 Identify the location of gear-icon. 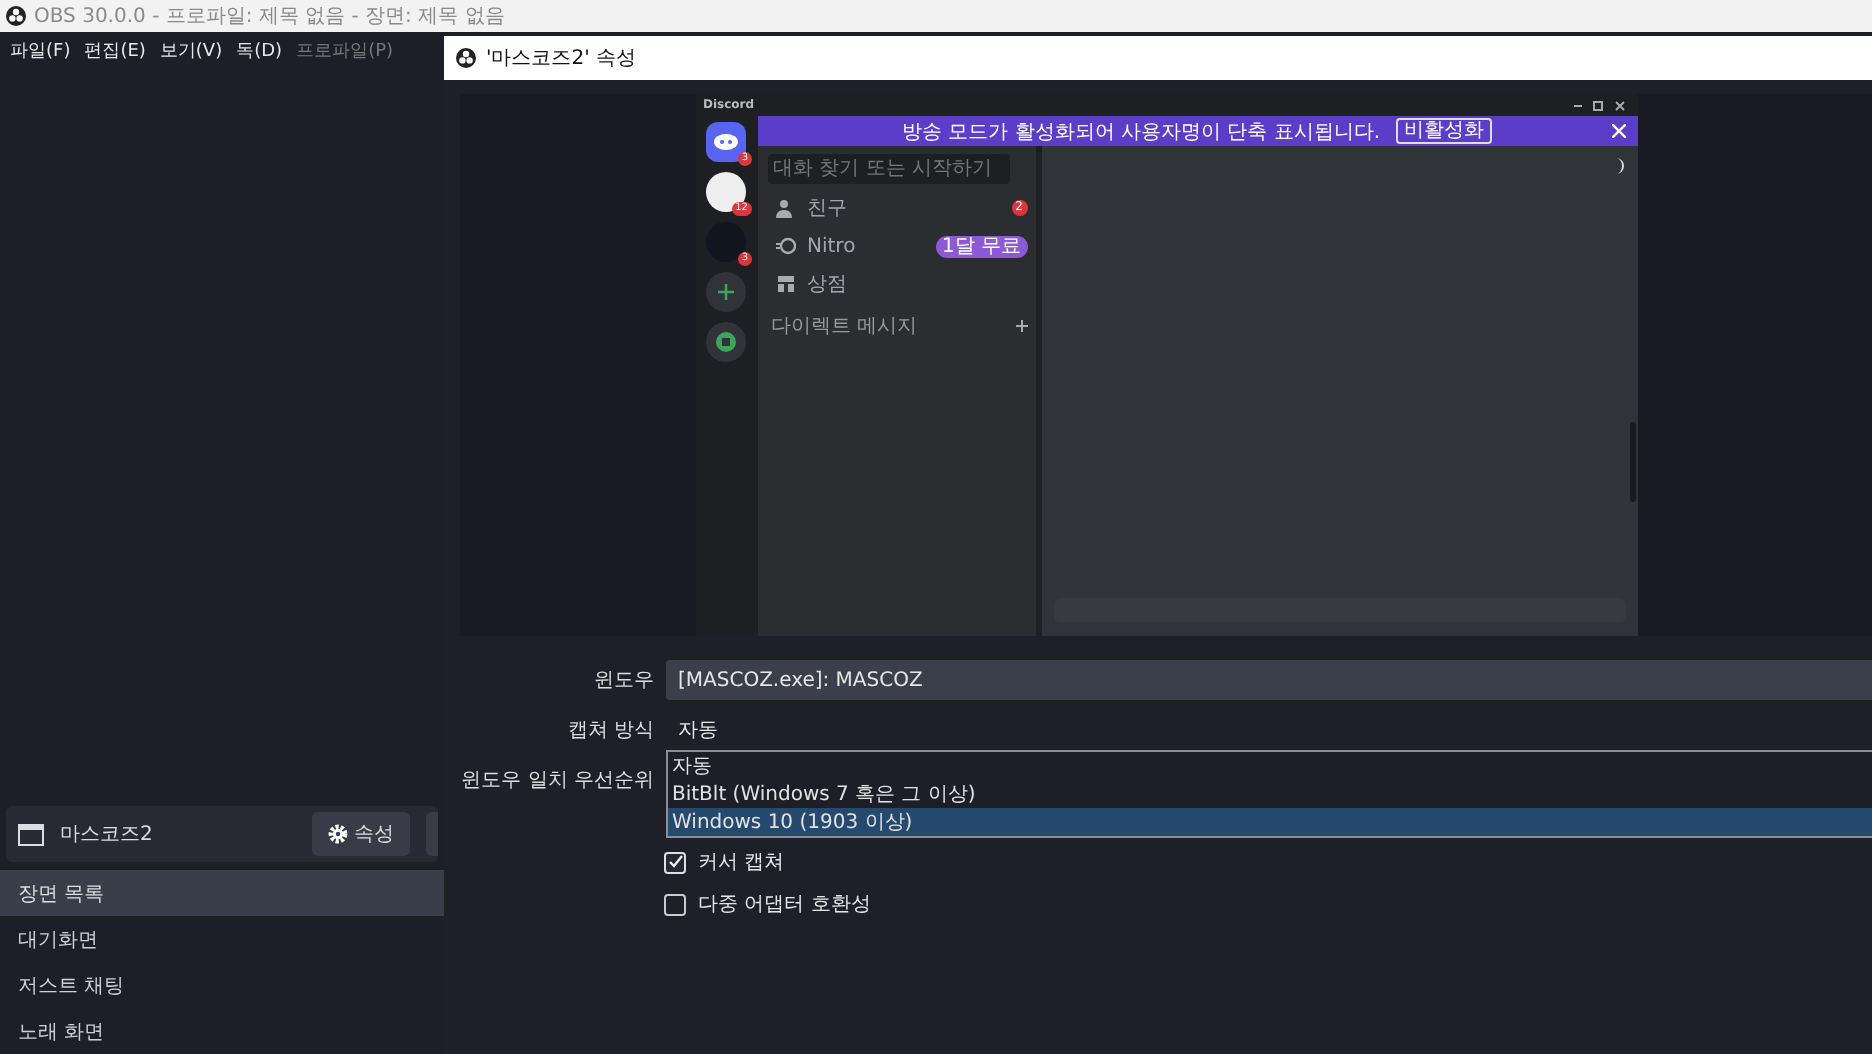
(338, 834).